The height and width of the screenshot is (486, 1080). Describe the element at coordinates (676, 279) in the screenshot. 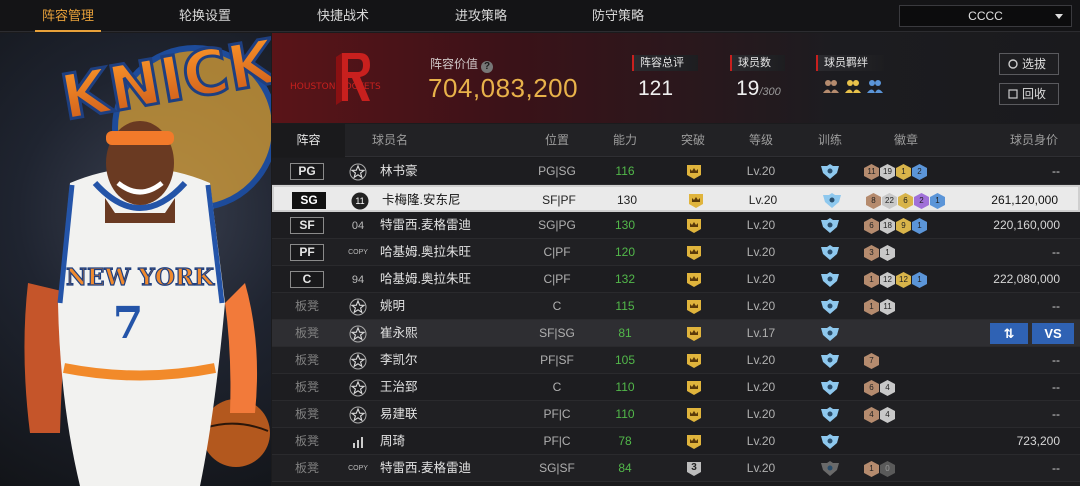

I see `table-row: C 94 哈基姆.奥拉朱旺 C|PF 132 Lv.20 1 12 12 1 222,080,000` at that location.